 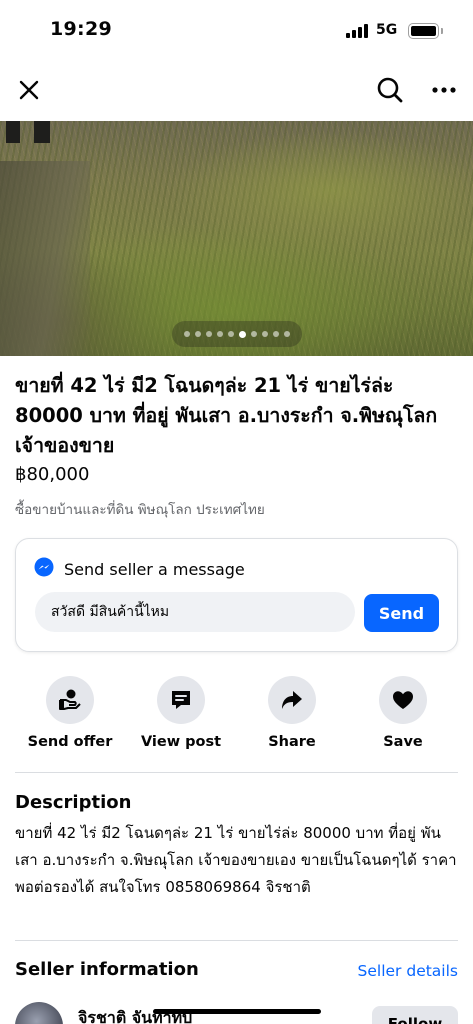 I want to click on seller-details-link: Seller details, so click(x=408, y=971).